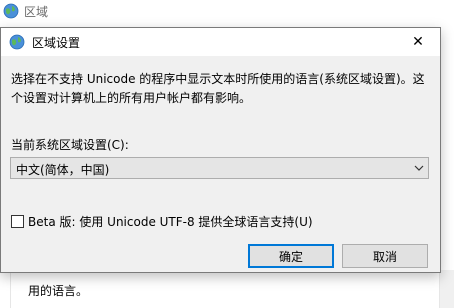 The image size is (454, 308). Describe the element at coordinates (227, 11) in the screenshot. I see `background-titlebar: 区域` at that location.